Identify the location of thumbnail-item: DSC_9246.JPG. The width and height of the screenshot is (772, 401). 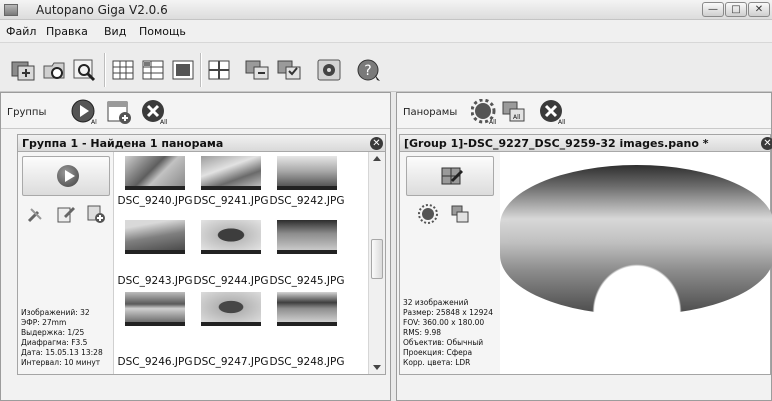
(155, 320).